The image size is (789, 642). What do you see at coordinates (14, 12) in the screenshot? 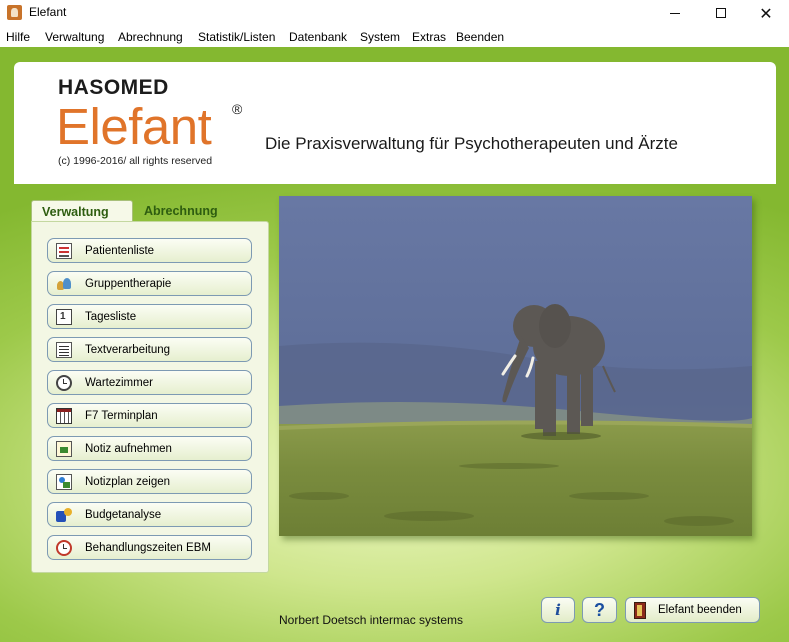
I see `elefant-app-icon` at bounding box center [14, 12].